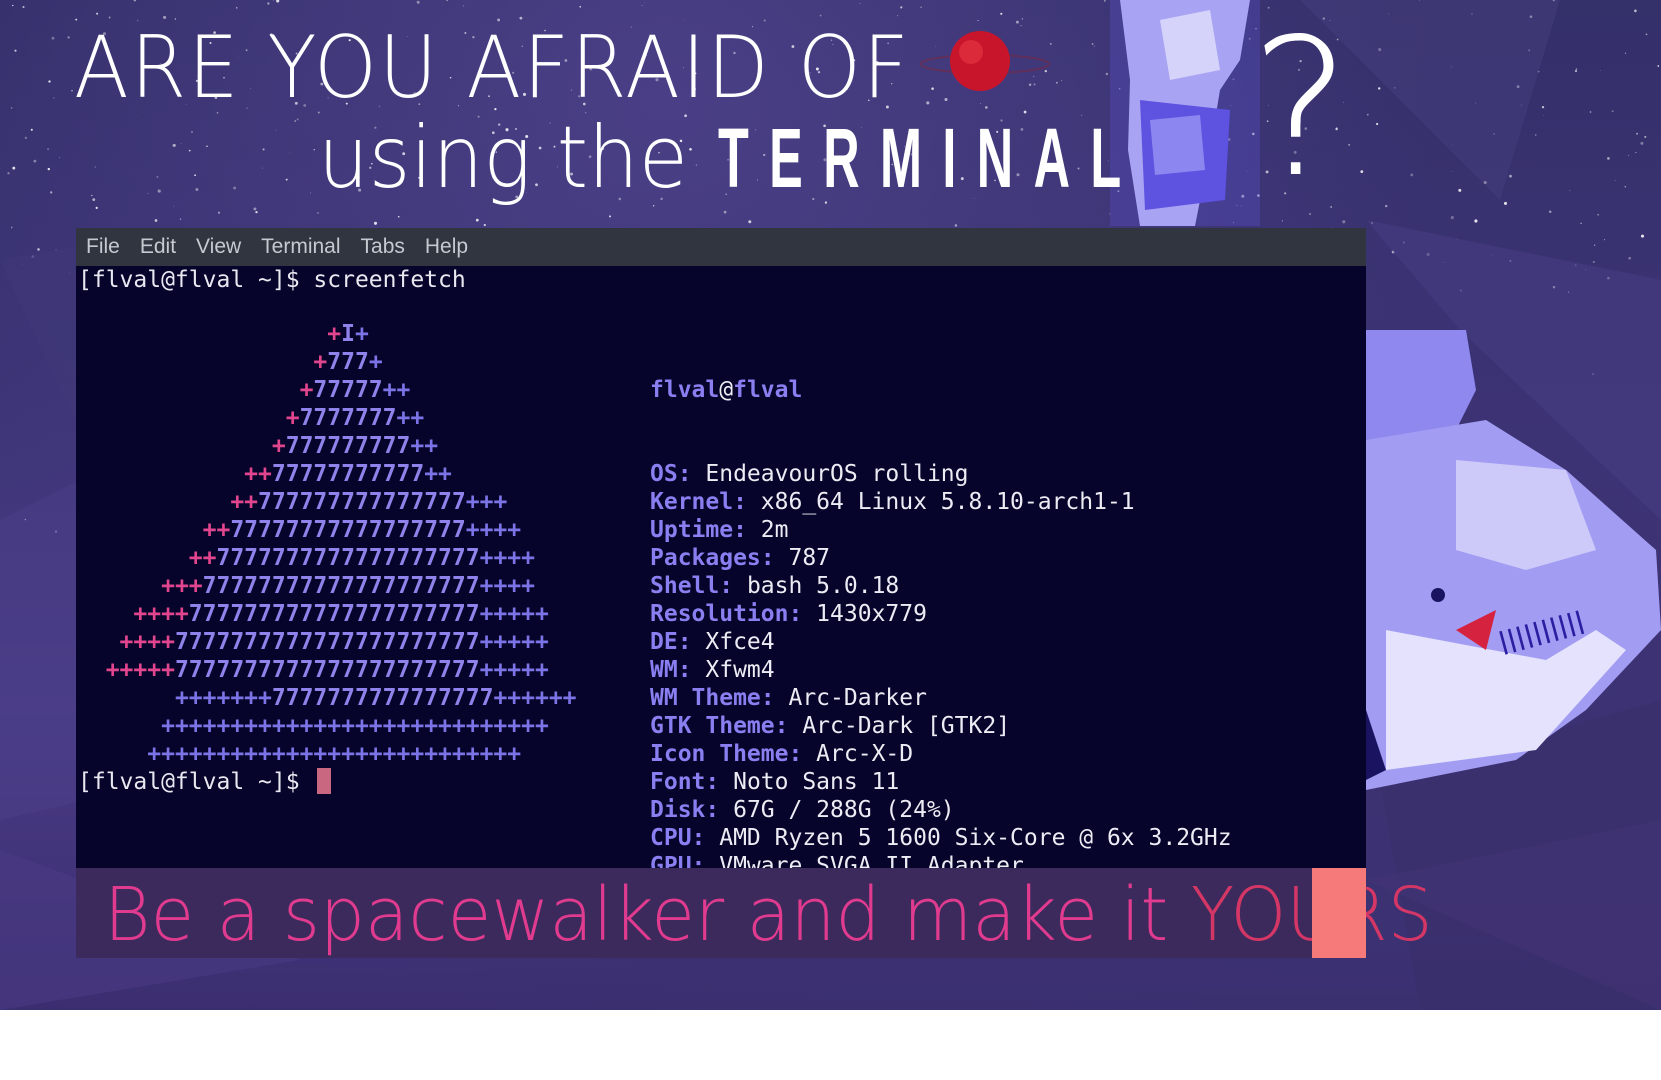 The width and height of the screenshot is (1661, 1080). Describe the element at coordinates (941, 642) in the screenshot. I see `info-row: DE: Xfce4` at that location.